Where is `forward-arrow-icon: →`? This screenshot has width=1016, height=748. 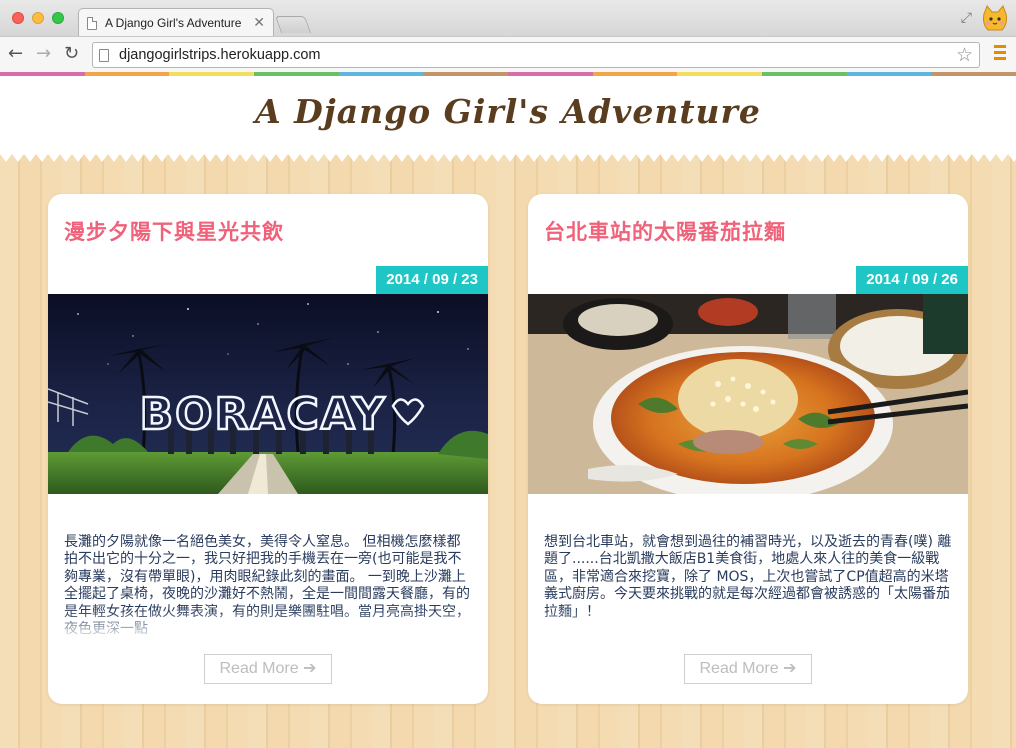 forward-arrow-icon: → is located at coordinates (43, 54).